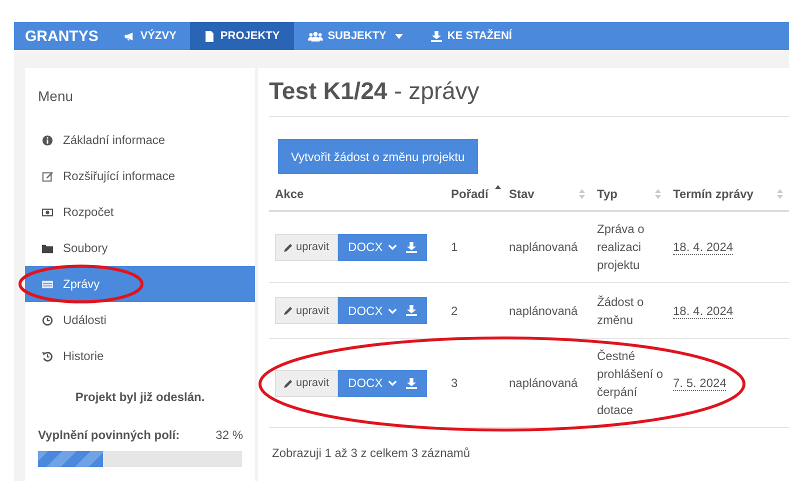  What do you see at coordinates (629, 246) in the screenshot?
I see `table-cell: Zpráva o realizaci projektu` at bounding box center [629, 246].